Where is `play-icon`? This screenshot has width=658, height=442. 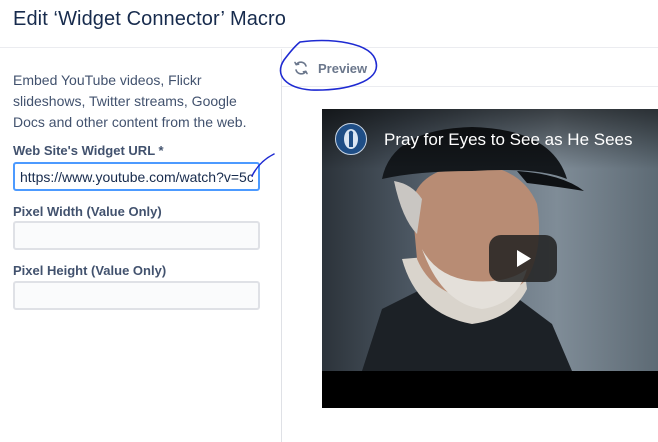
play-icon is located at coordinates (524, 258).